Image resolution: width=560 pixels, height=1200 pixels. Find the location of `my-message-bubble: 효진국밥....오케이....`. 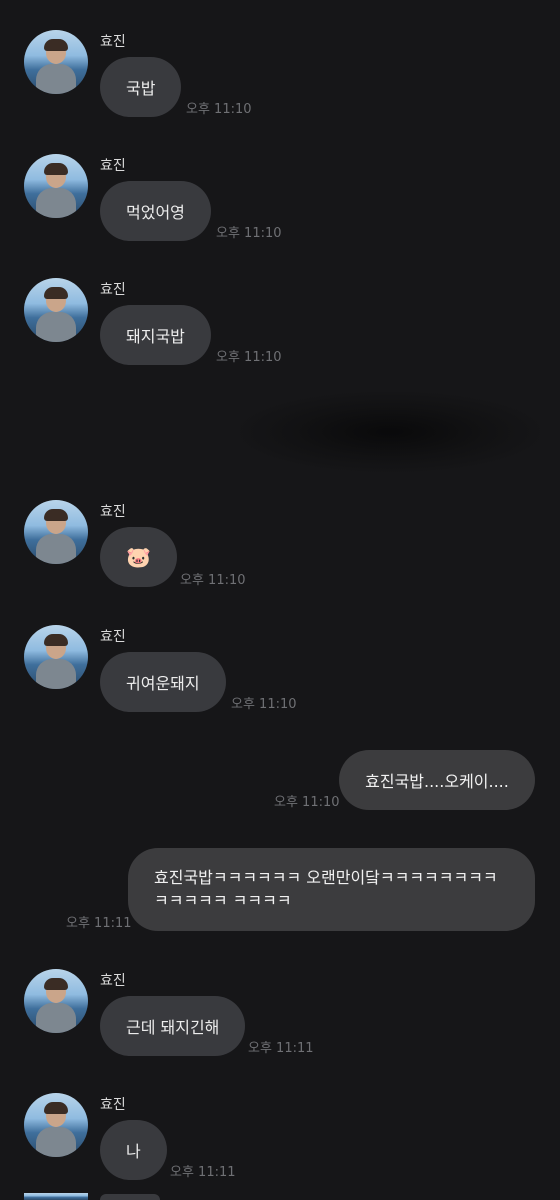

my-message-bubble: 효진국밥....오케이.... is located at coordinates (437, 780).